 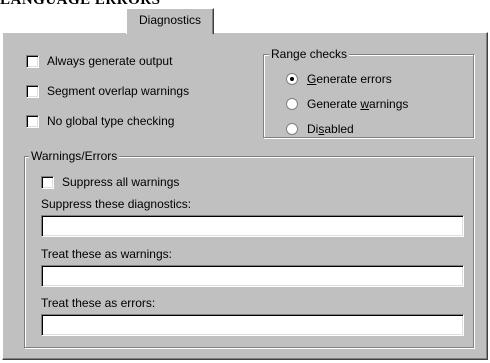 I want to click on warnings-errors-title: Warnings/Errors, so click(x=74, y=156).